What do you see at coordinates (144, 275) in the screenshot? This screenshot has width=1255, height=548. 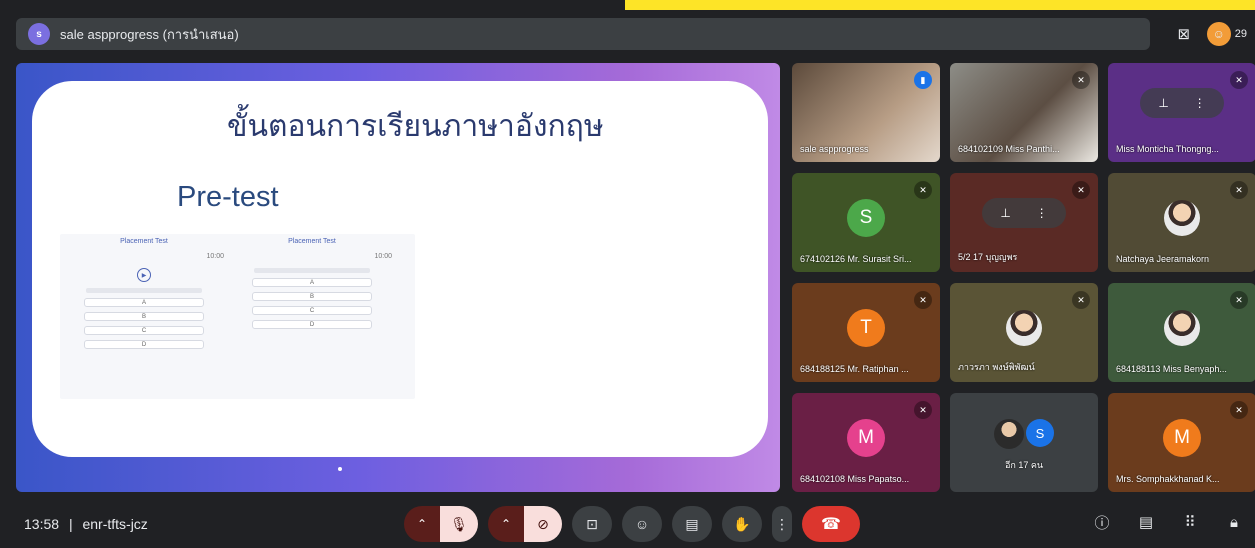 I see `play-icon: ▶` at bounding box center [144, 275].